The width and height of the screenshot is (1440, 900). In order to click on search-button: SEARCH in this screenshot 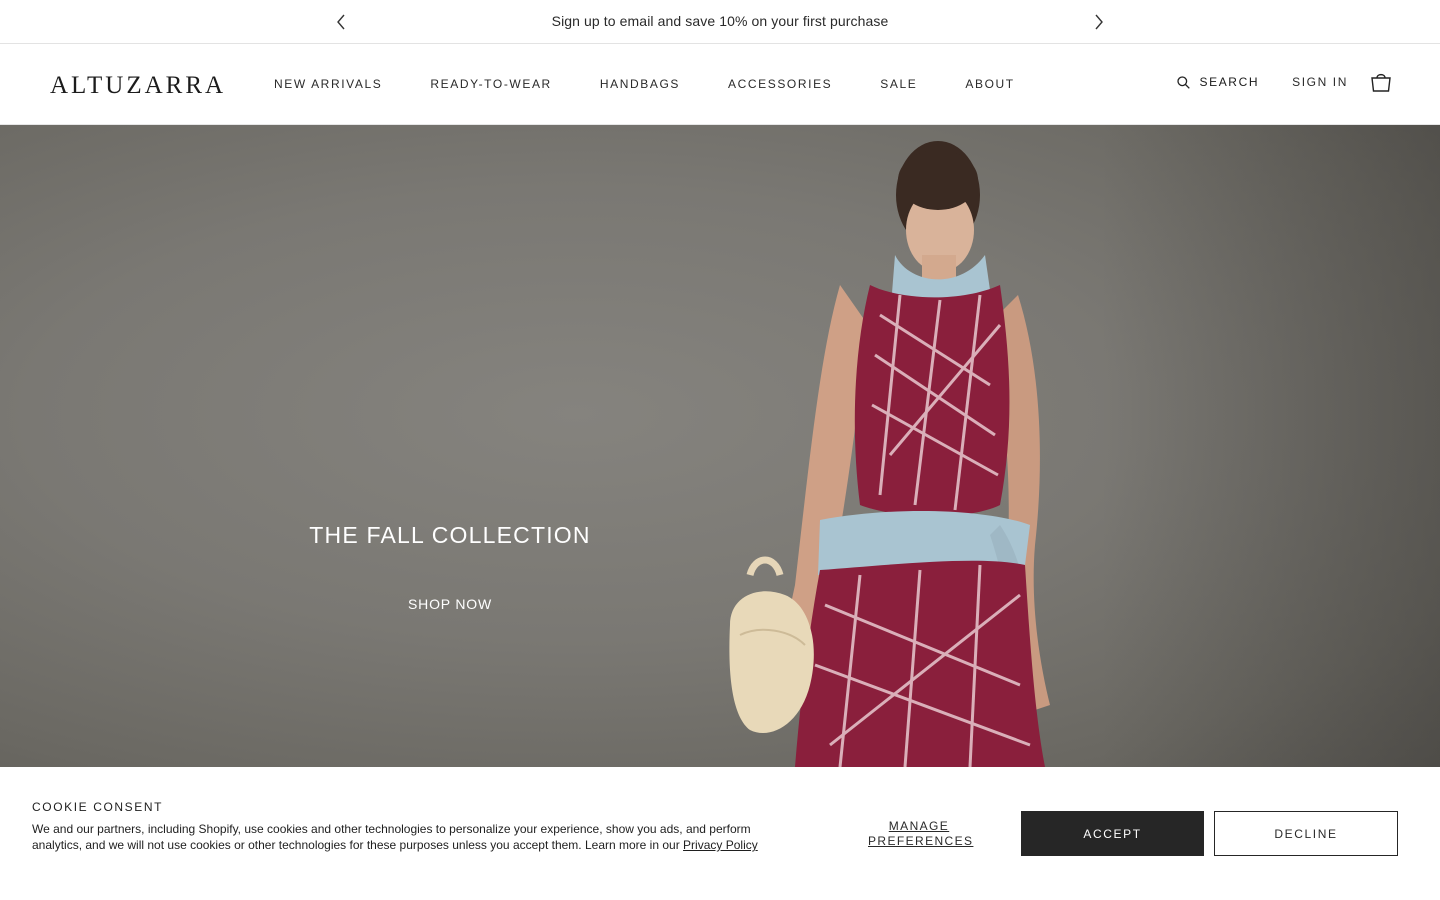, I will do `click(1218, 82)`.